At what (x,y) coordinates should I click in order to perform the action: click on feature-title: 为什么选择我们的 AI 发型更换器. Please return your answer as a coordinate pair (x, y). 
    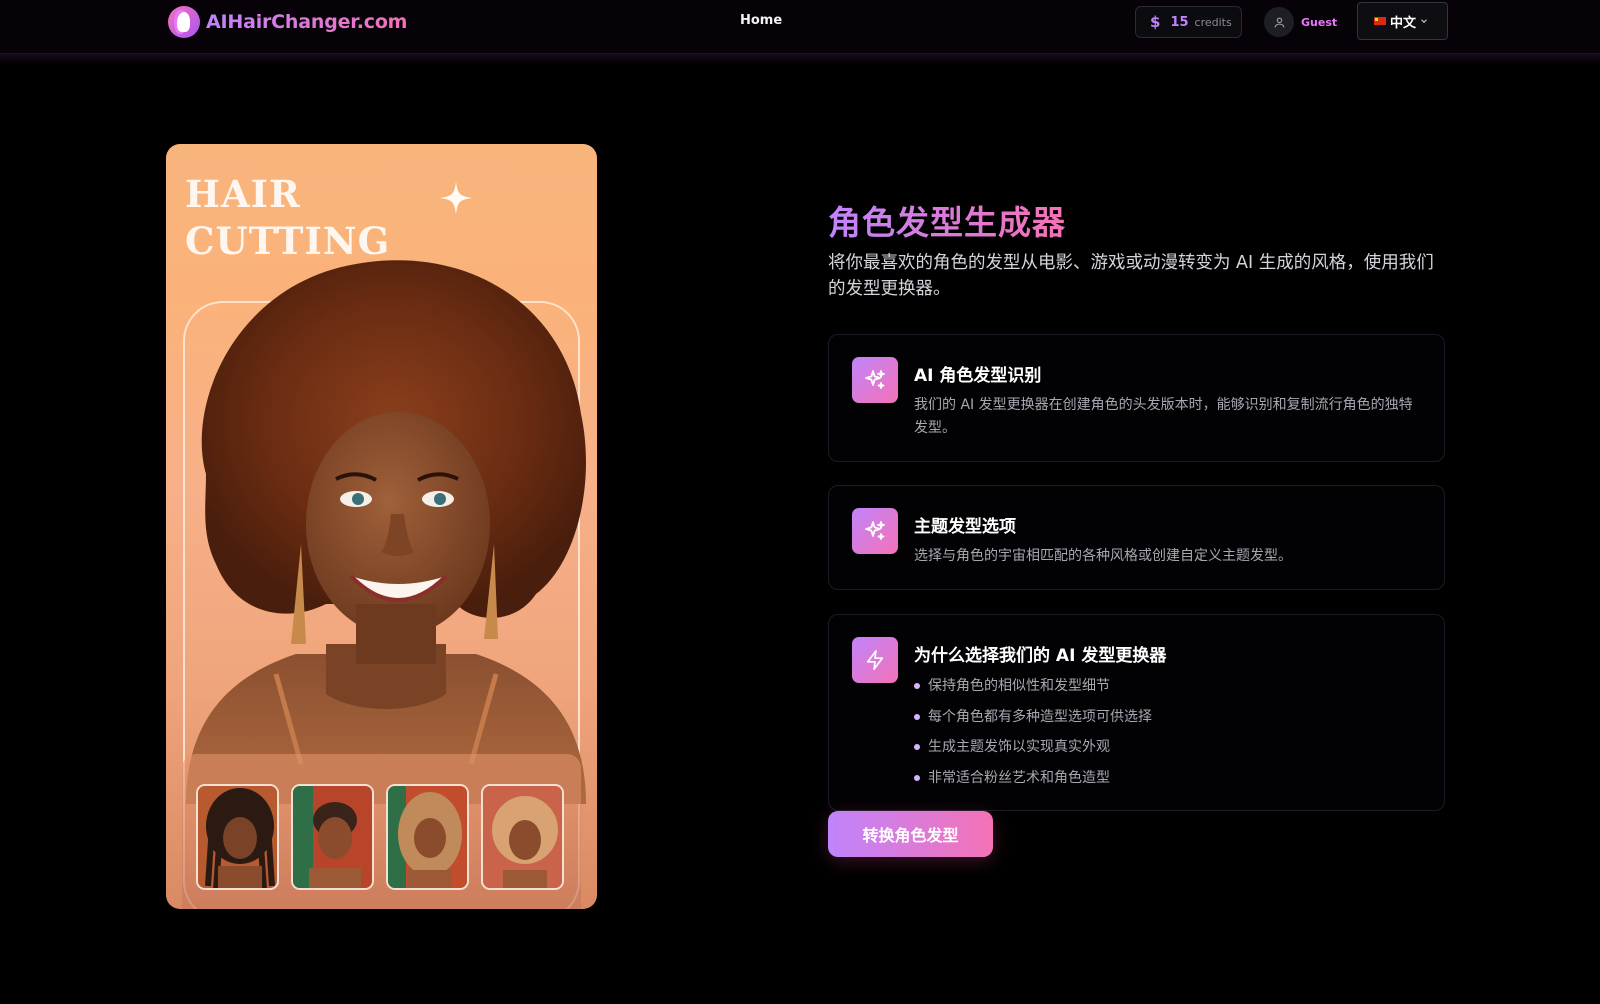
    Looking at the image, I should click on (1040, 656).